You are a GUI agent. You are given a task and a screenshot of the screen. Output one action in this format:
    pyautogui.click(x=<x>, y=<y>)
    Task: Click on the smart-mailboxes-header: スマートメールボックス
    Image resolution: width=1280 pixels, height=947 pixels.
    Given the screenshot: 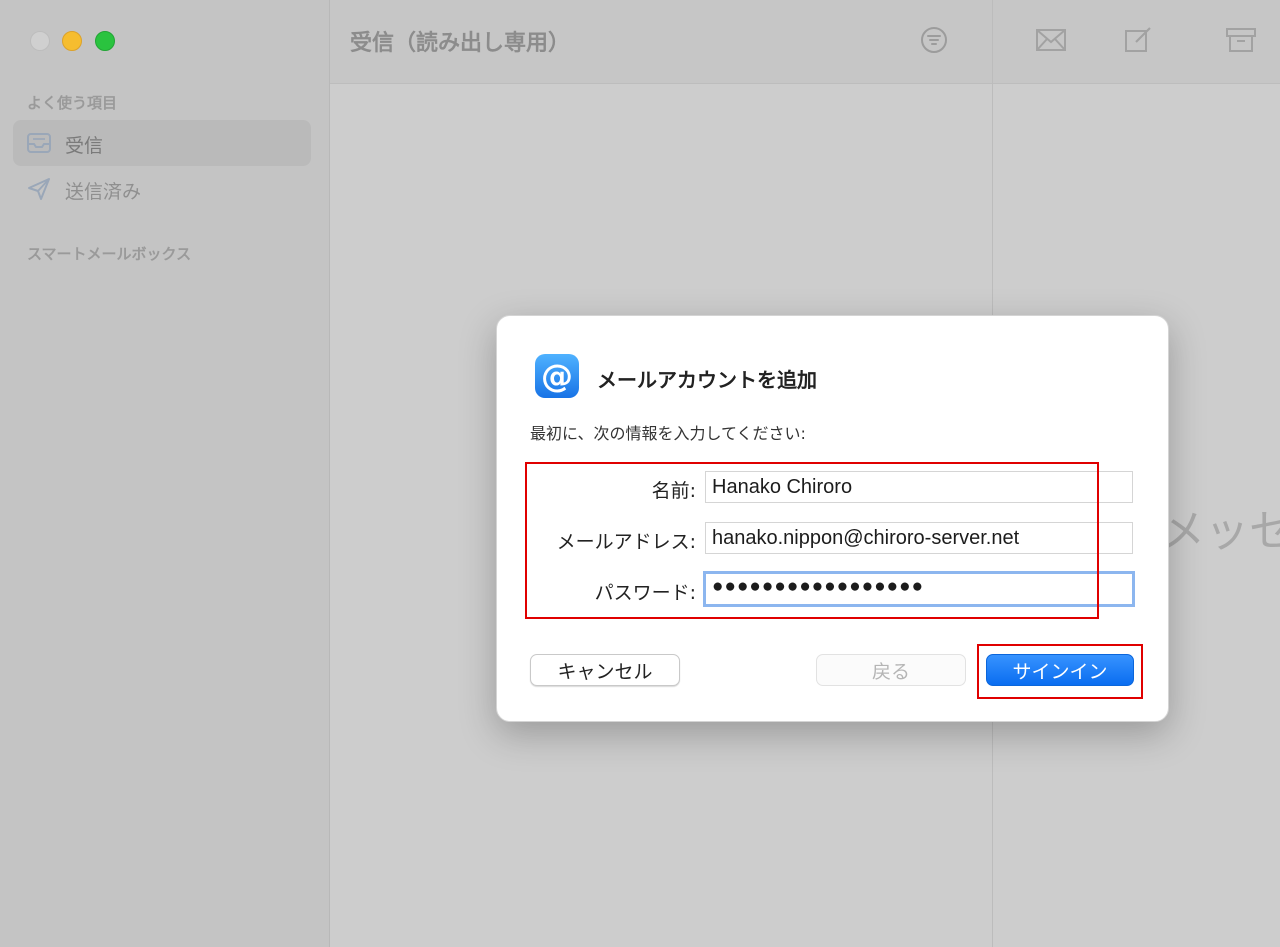 What is the action you would take?
    pyautogui.click(x=109, y=254)
    